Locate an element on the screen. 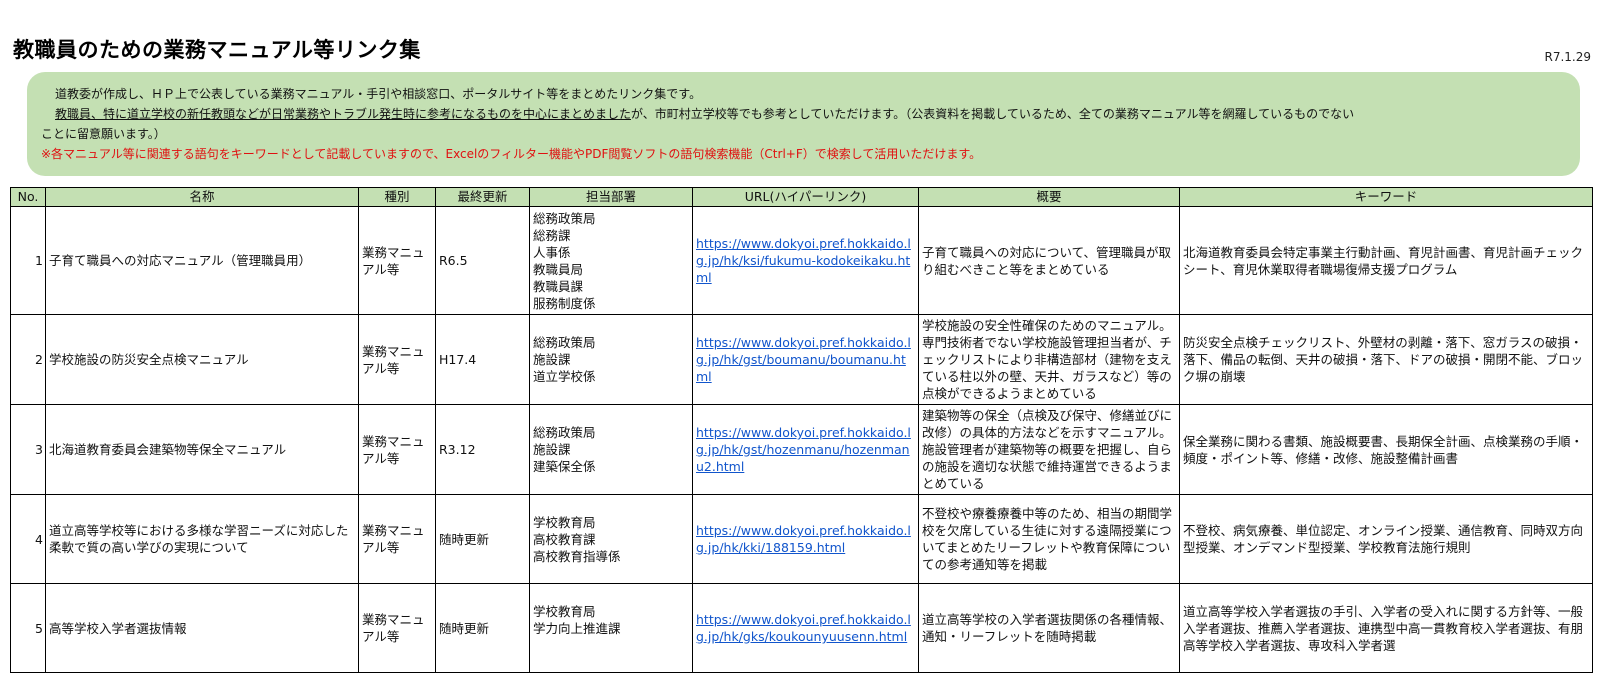 This screenshot has width=1601, height=673. col-header-updated: 最終更新 is located at coordinates (482, 197).